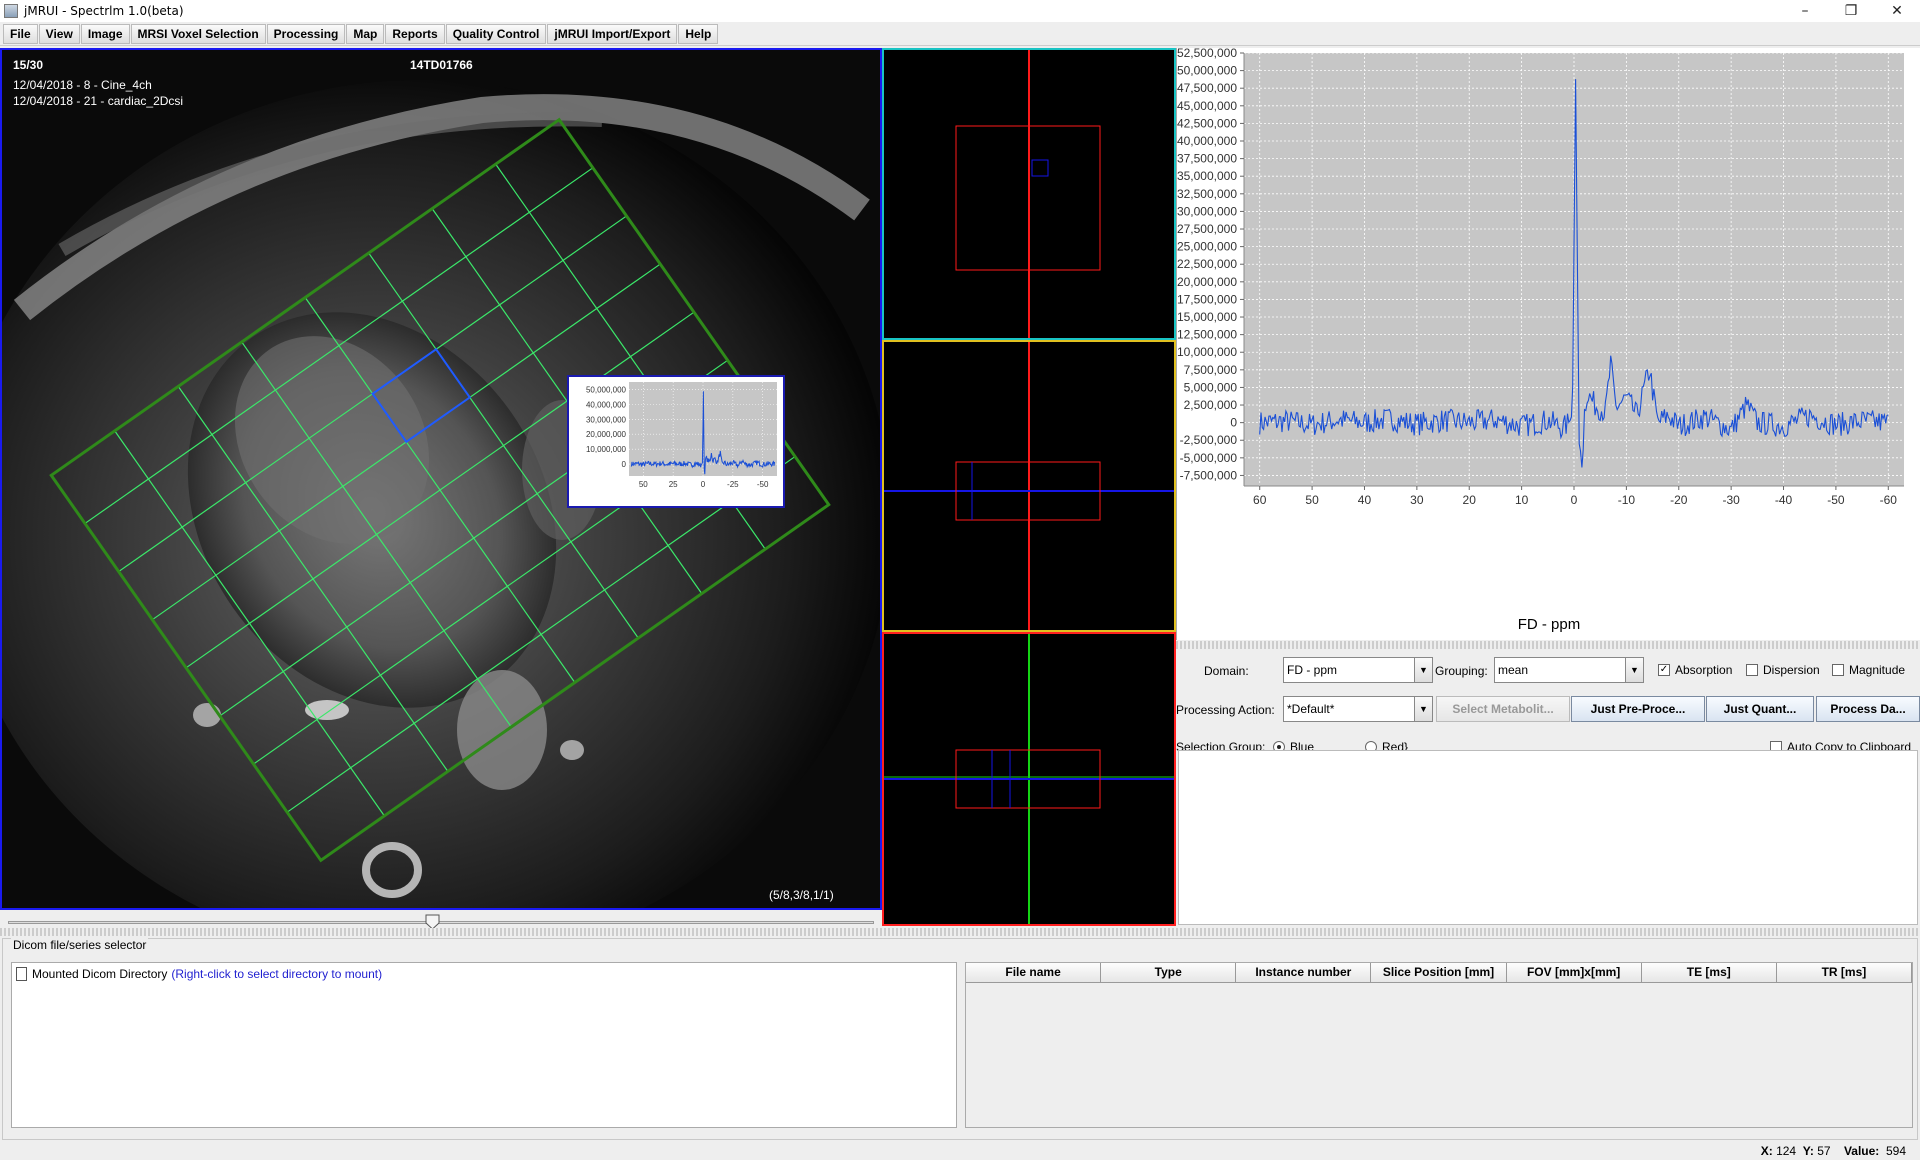  Describe the element at coordinates (105, 33) in the screenshot. I see `menu-image: Image` at that location.